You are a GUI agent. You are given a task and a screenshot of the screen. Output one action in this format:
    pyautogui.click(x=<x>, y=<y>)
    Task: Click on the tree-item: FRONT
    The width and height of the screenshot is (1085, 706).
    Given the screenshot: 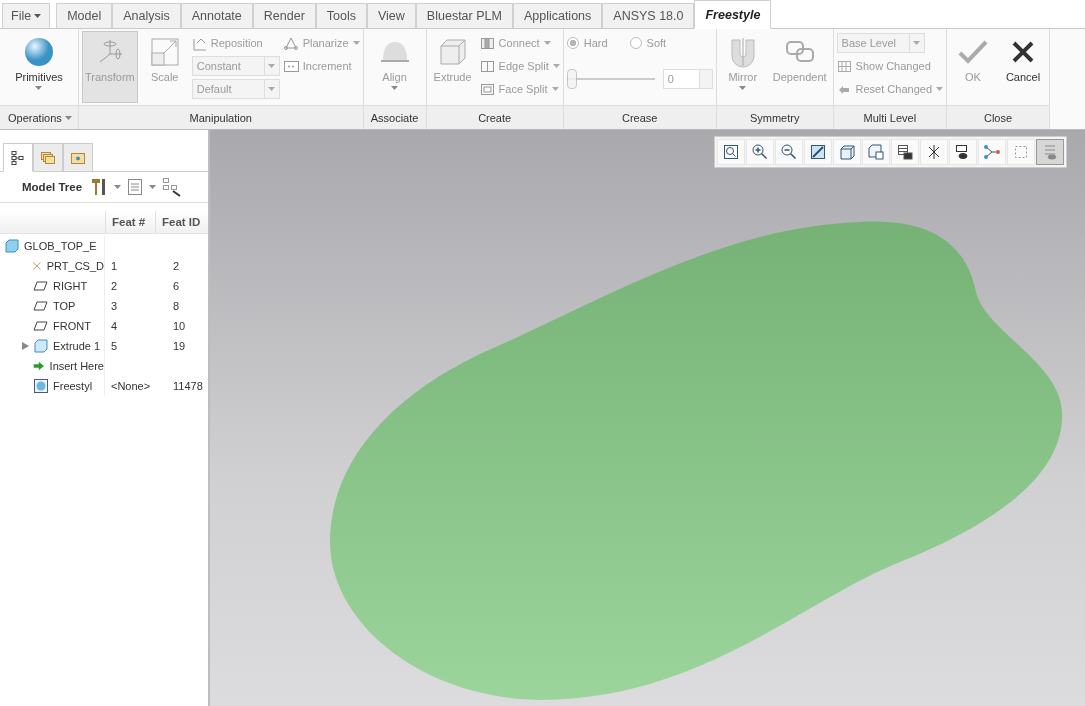 What is the action you would take?
    pyautogui.click(x=72, y=326)
    